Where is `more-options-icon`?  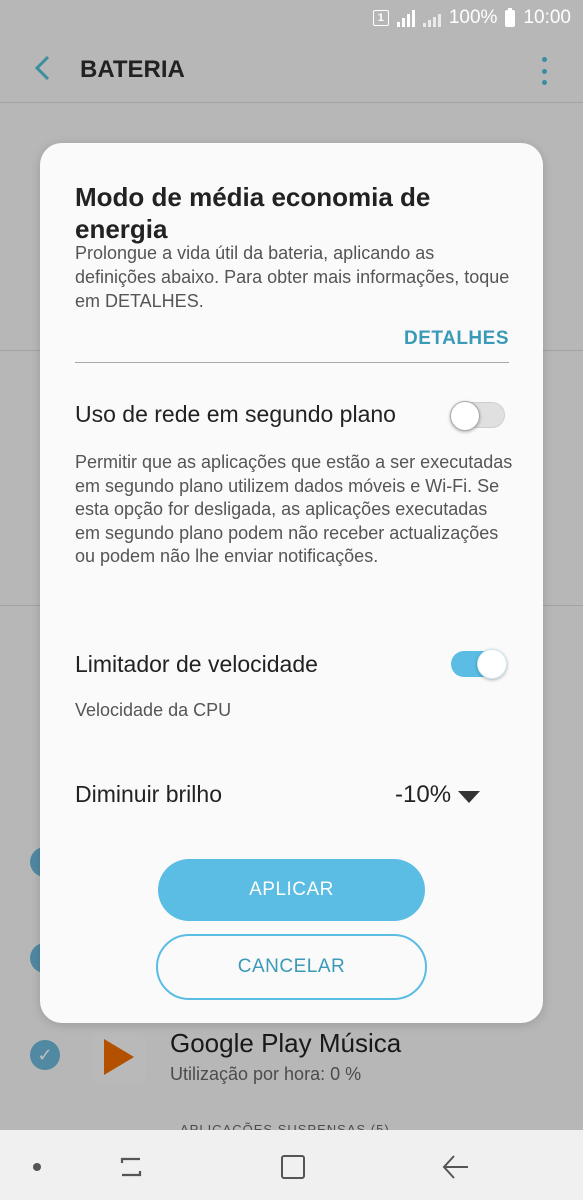 more-options-icon is located at coordinates (544, 71).